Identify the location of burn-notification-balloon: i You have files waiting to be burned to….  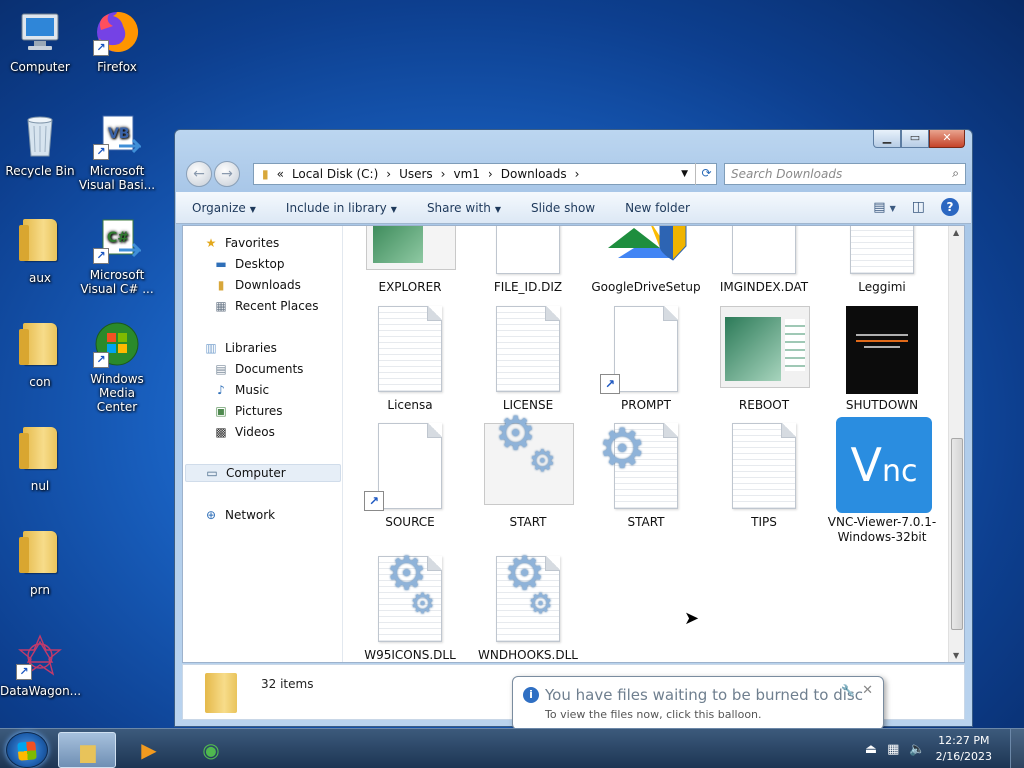
(698, 703).